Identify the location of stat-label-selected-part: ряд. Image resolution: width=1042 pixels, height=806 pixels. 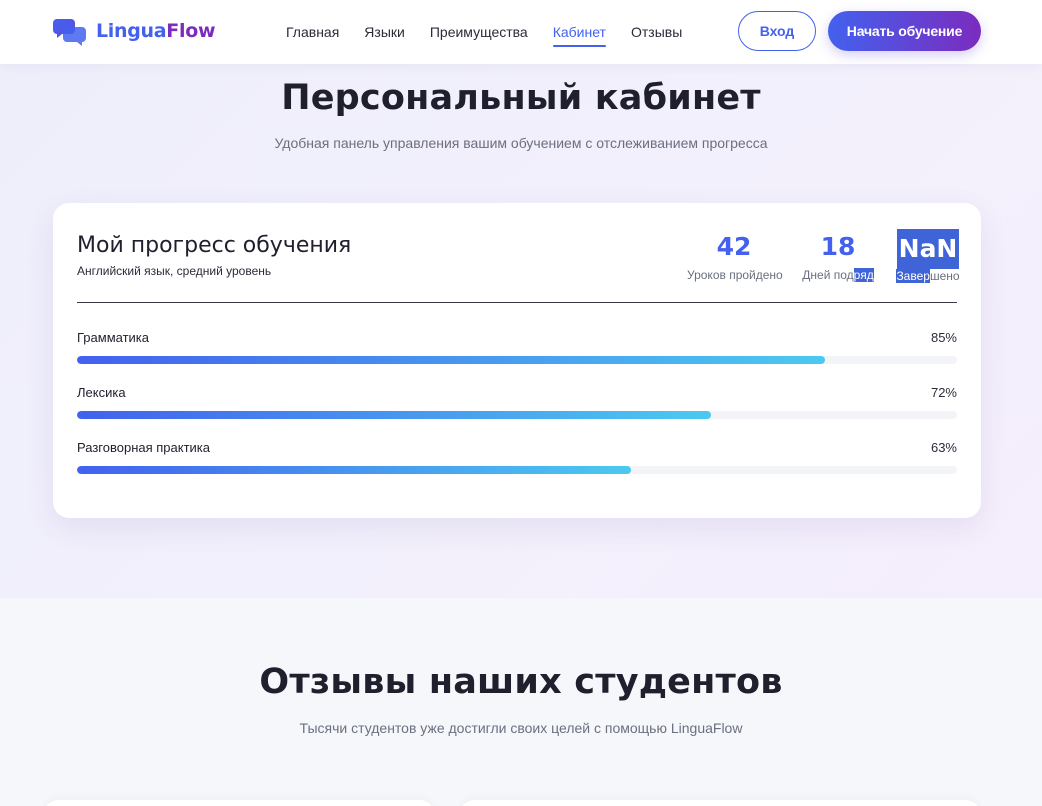
(863, 275).